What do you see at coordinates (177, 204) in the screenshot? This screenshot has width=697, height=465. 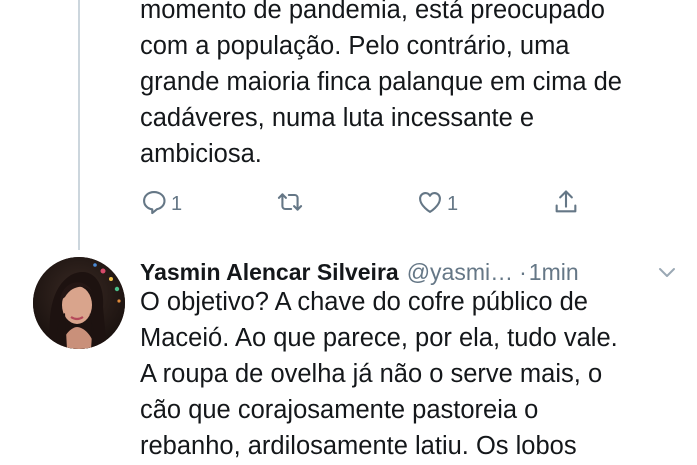 I see `reply-count: 1` at bounding box center [177, 204].